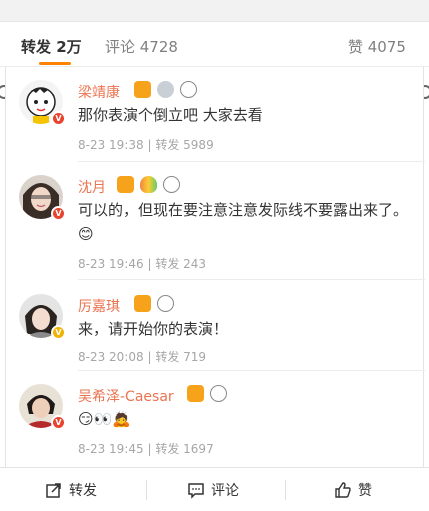  What do you see at coordinates (92, 187) in the screenshot?
I see `commenter-name: 沈月` at bounding box center [92, 187].